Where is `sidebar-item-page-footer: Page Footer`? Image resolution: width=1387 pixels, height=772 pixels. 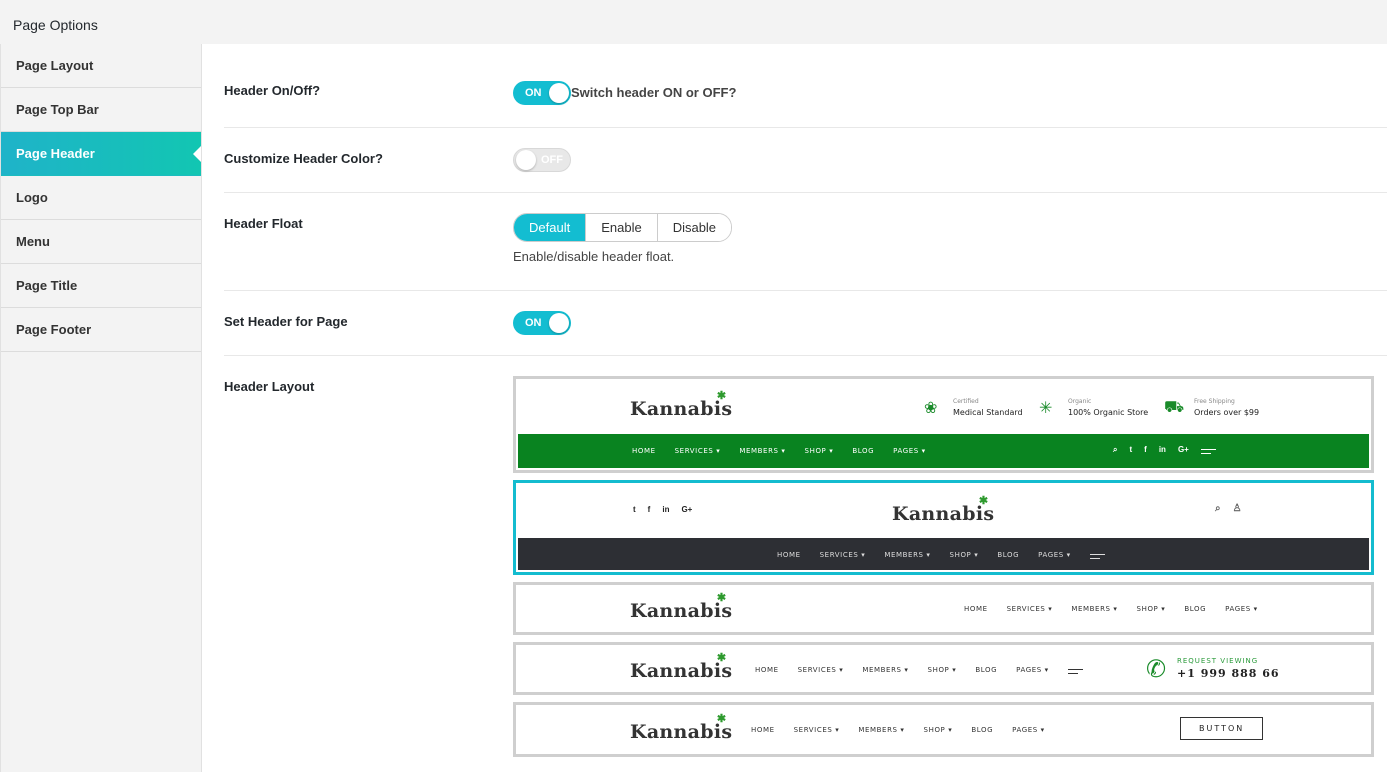 sidebar-item-page-footer: Page Footer is located at coordinates (101, 330).